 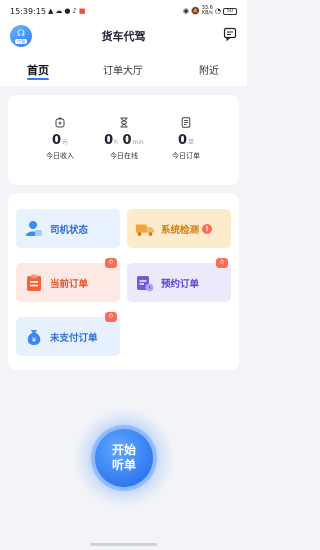 What do you see at coordinates (207, 228) in the screenshot?
I see `system-alert-badge: !` at bounding box center [207, 228].